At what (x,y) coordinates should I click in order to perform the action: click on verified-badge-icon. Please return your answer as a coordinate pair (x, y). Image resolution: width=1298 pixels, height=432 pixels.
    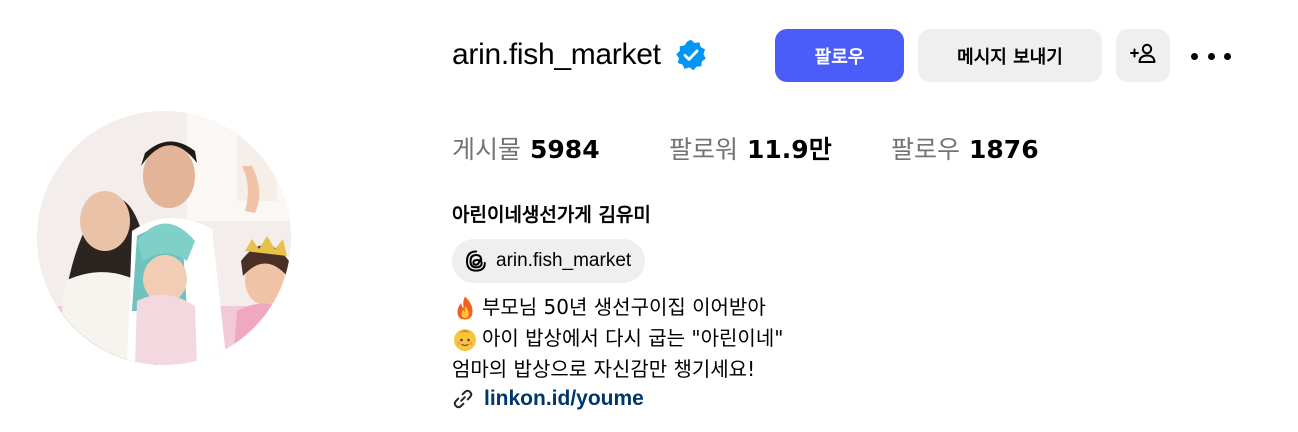
    Looking at the image, I should click on (691, 55).